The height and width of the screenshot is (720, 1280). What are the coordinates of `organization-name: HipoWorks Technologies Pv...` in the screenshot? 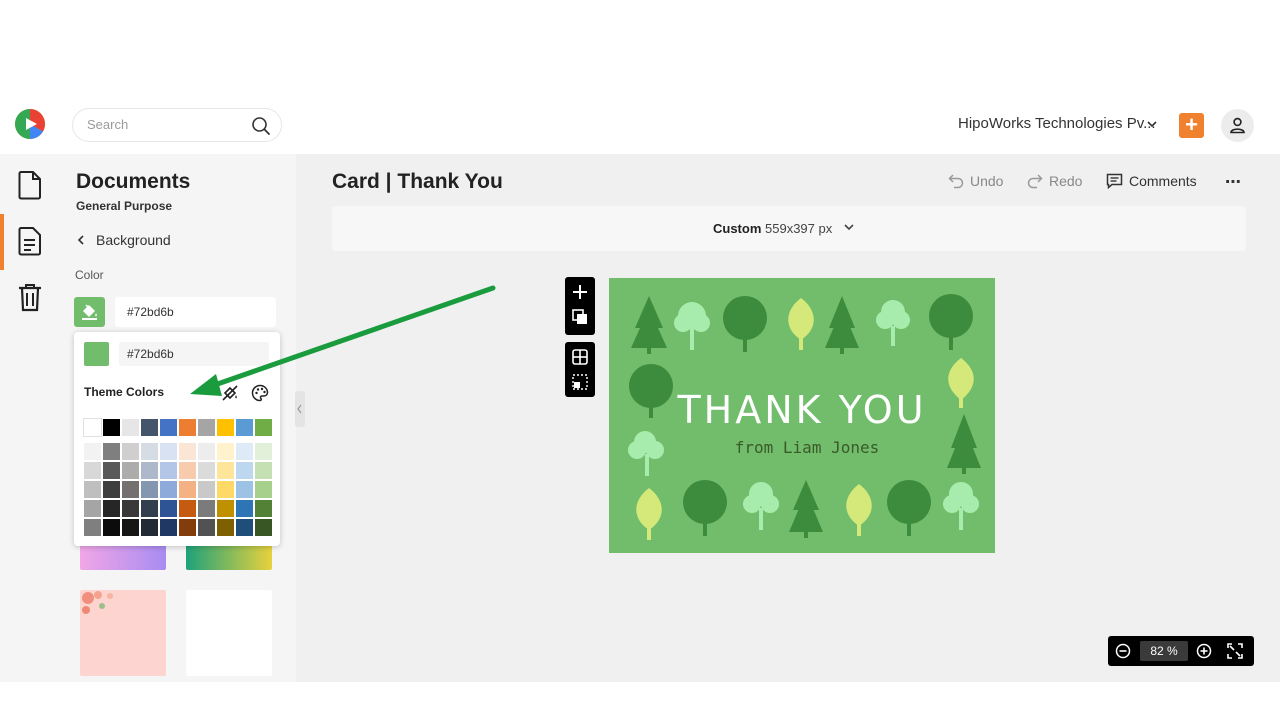 It's located at (1057, 123).